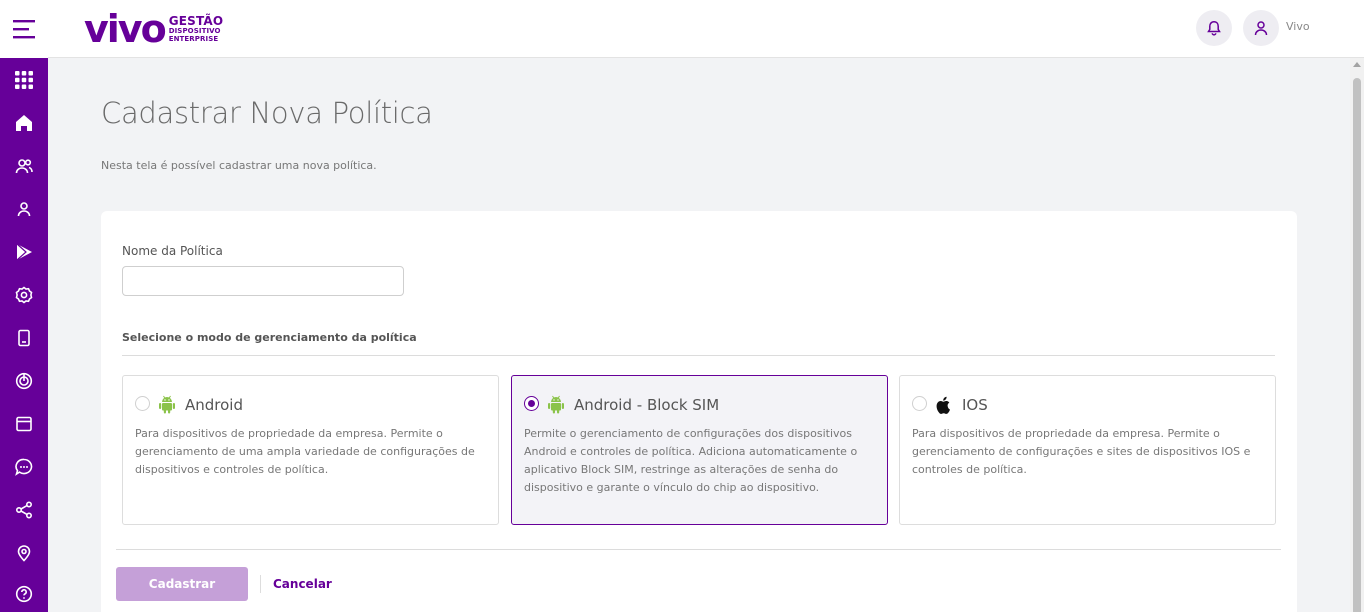 Image resolution: width=1364 pixels, height=612 pixels. I want to click on option-android-radio, so click(142, 403).